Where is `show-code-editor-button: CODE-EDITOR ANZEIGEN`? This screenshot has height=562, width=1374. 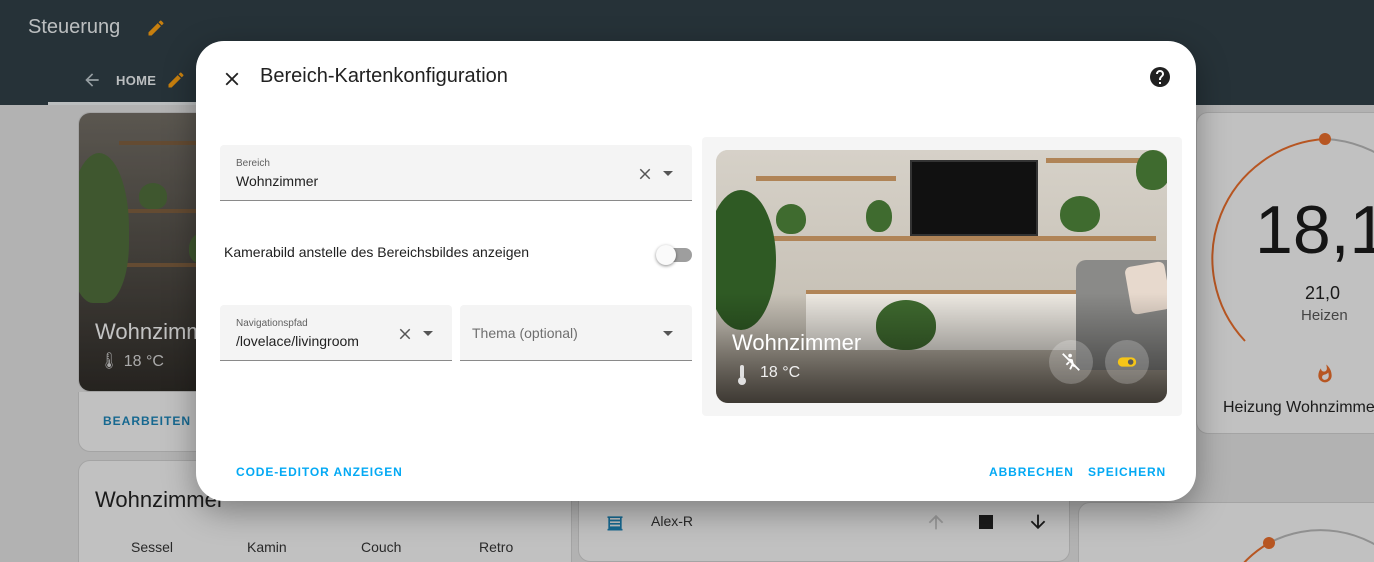
show-code-editor-button: CODE-EDITOR ANZEIGEN is located at coordinates (319, 472).